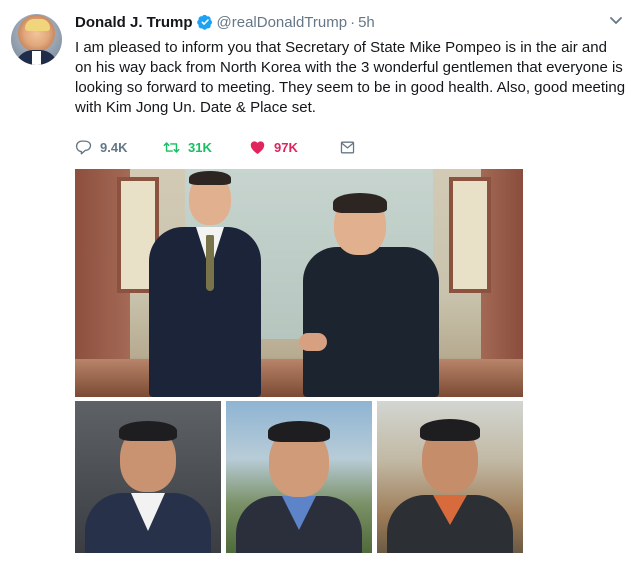 The image size is (634, 564). I want to click on tweet-header: Donald J. Trump @realDonaldTrump · 5h, so click(225, 22).